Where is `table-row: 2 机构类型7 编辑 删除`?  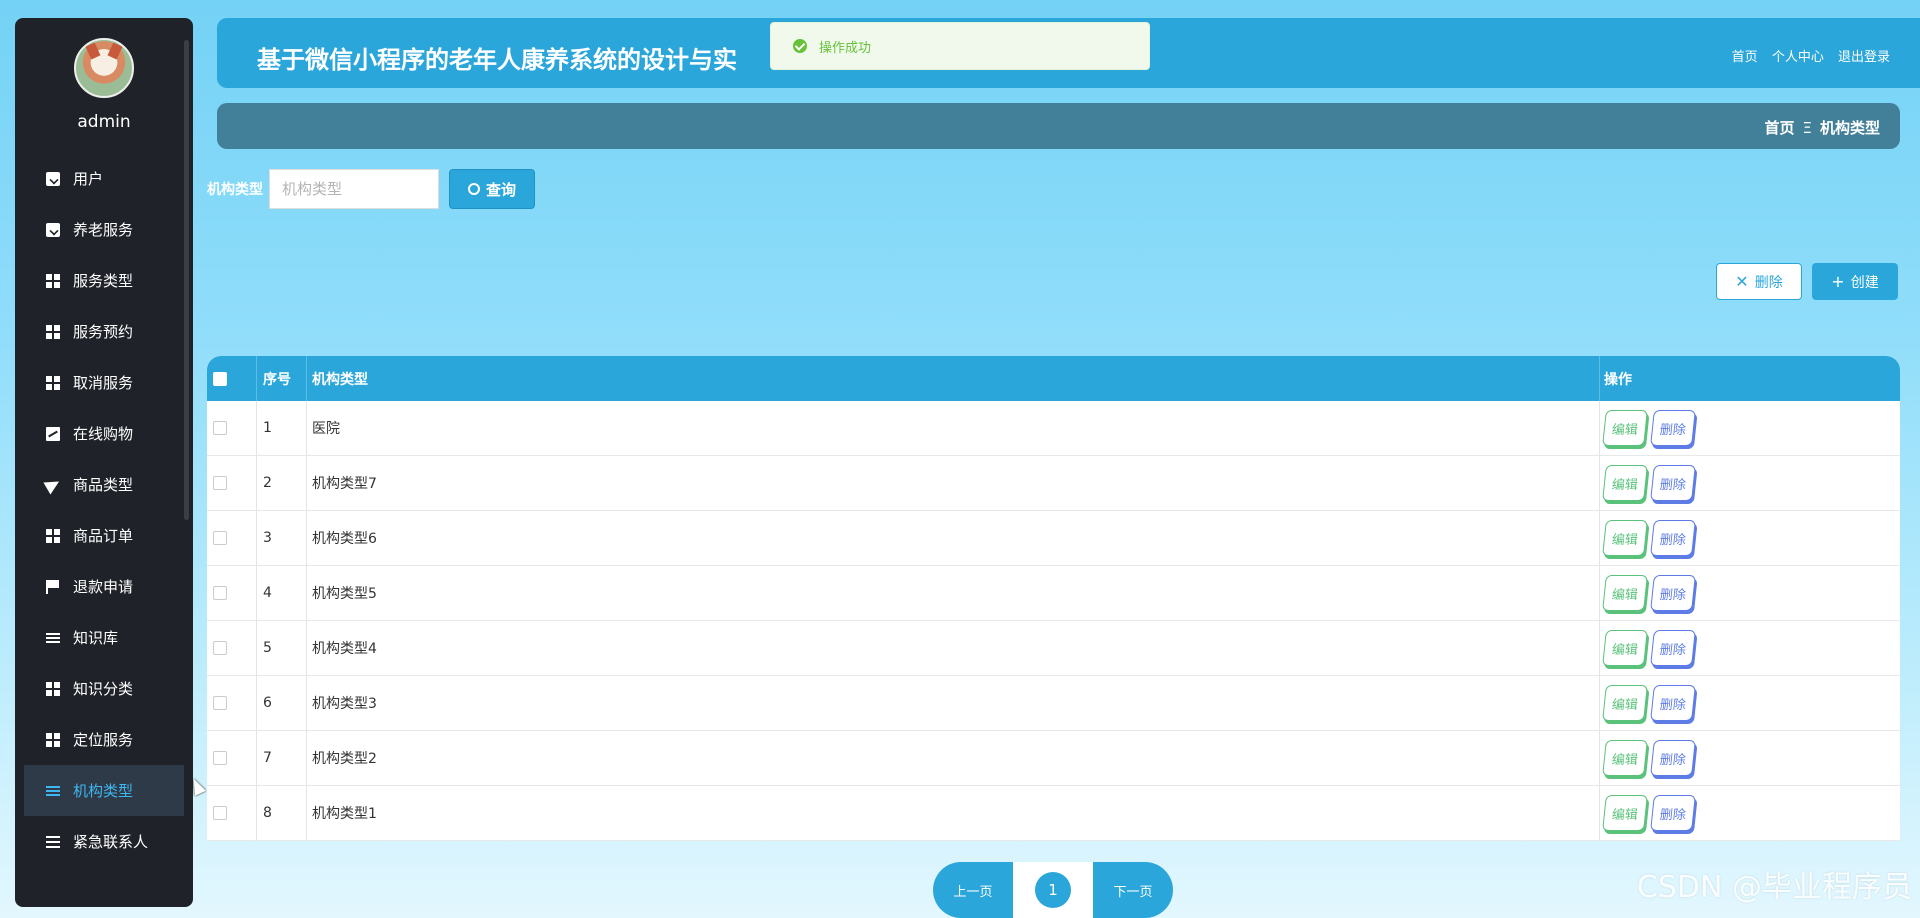
table-row: 2 机构类型7 编辑 删除 is located at coordinates (1053, 483).